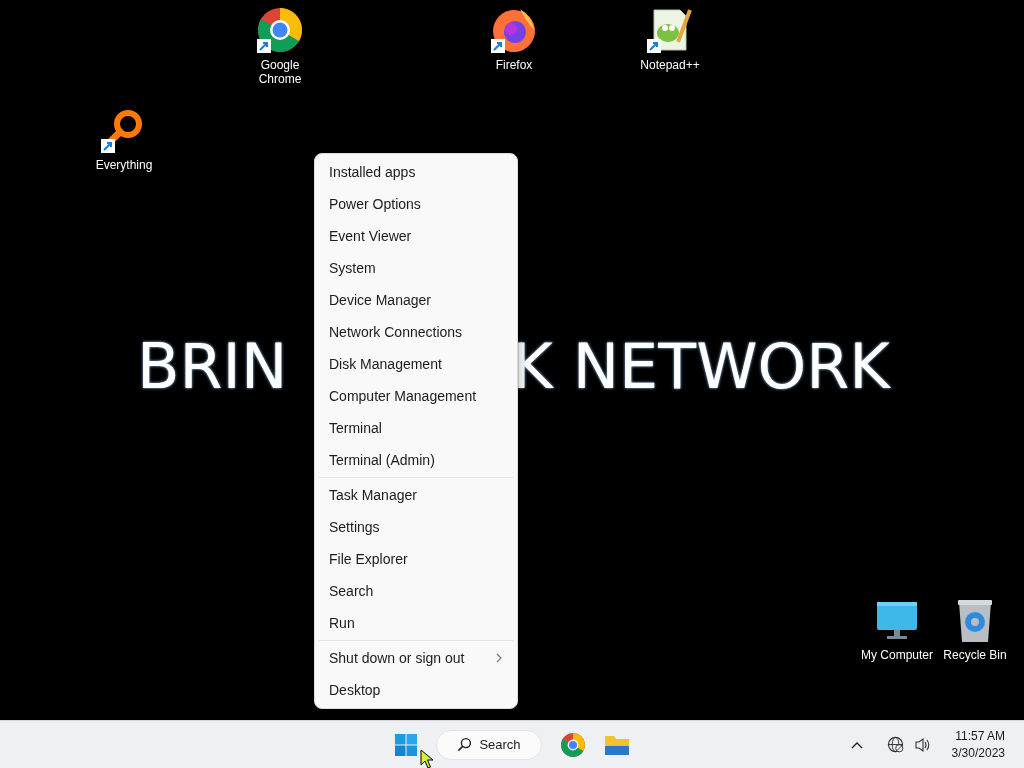  Describe the element at coordinates (416, 591) in the screenshot. I see `menu-item: Search` at that location.